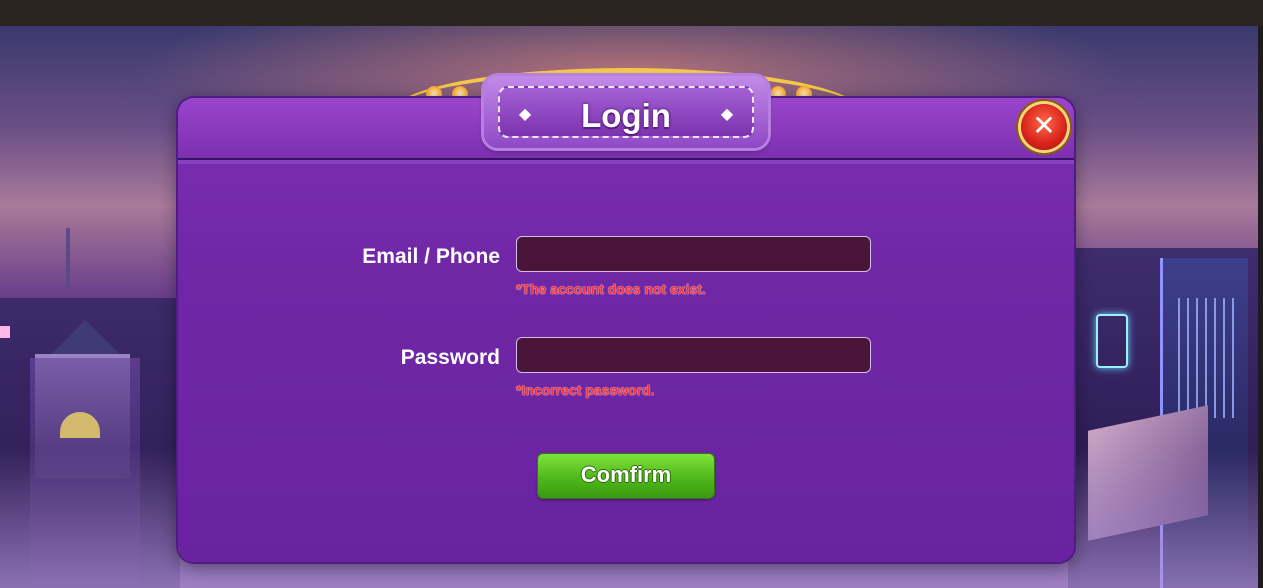  Describe the element at coordinates (693, 254) in the screenshot. I see `email-phone-input` at that location.